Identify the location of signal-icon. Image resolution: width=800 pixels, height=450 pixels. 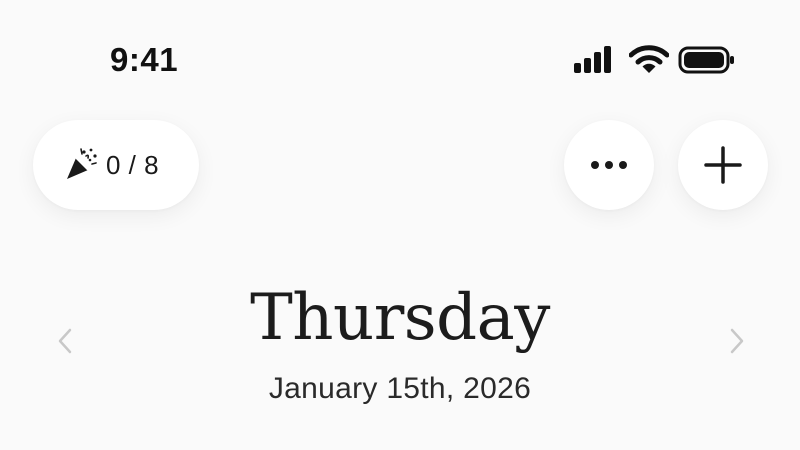
(592, 59).